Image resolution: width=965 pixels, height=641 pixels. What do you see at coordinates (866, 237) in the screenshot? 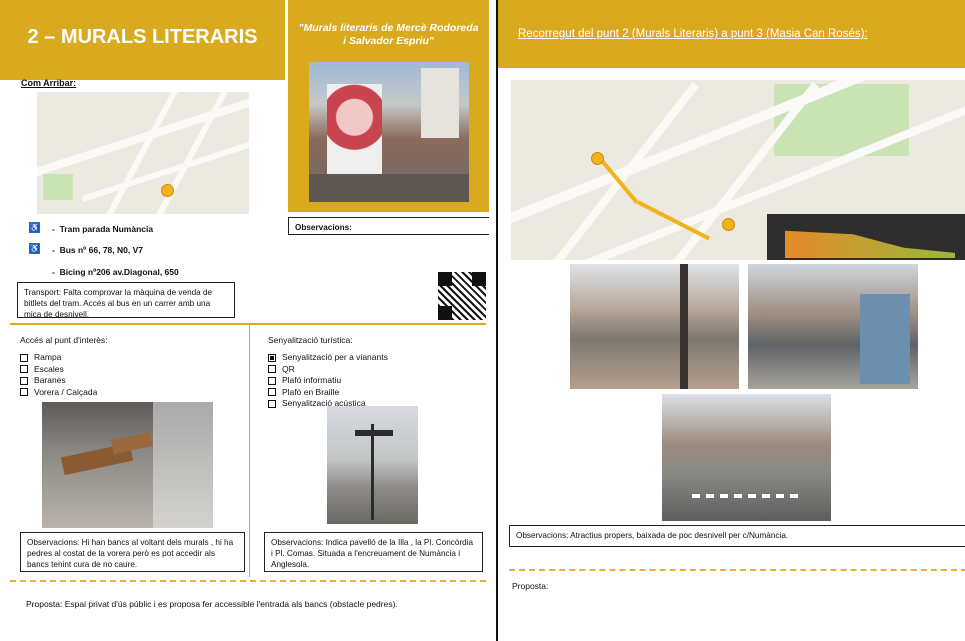
I see `elevation-profile` at bounding box center [866, 237].